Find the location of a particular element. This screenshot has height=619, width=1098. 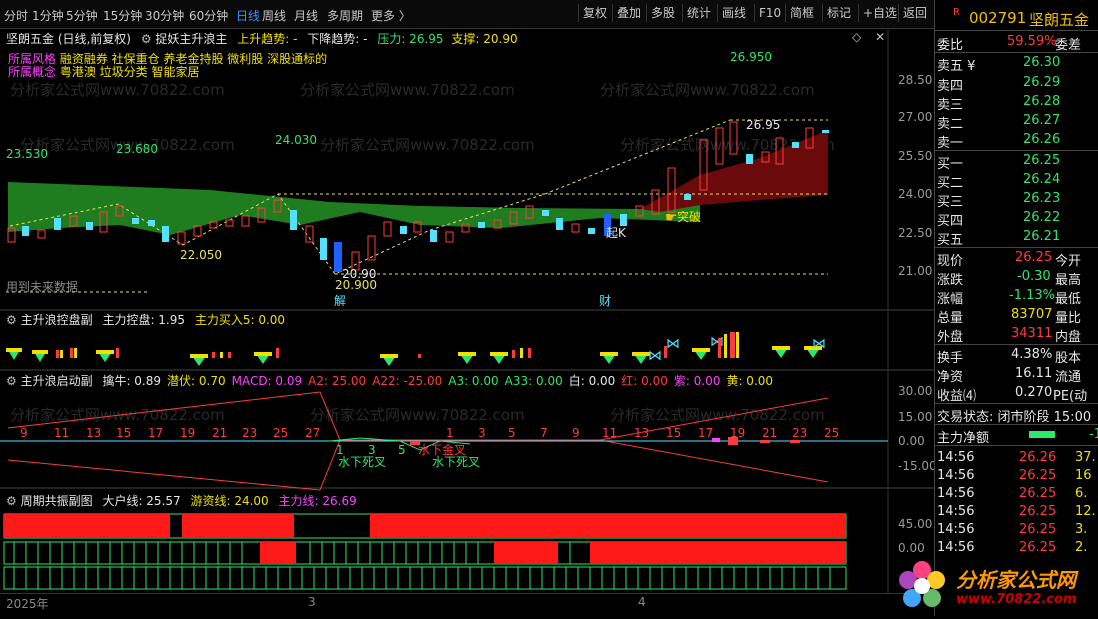

add-watchlist-button: +自选 is located at coordinates (879, 13).